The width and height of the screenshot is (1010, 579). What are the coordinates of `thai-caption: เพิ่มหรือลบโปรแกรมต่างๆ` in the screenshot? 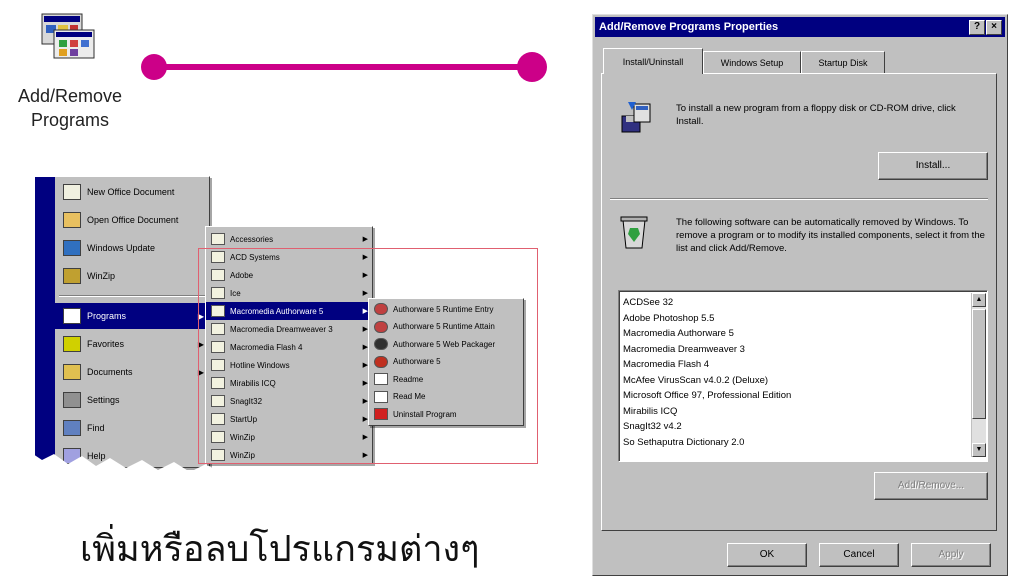 It's located at (280, 549).